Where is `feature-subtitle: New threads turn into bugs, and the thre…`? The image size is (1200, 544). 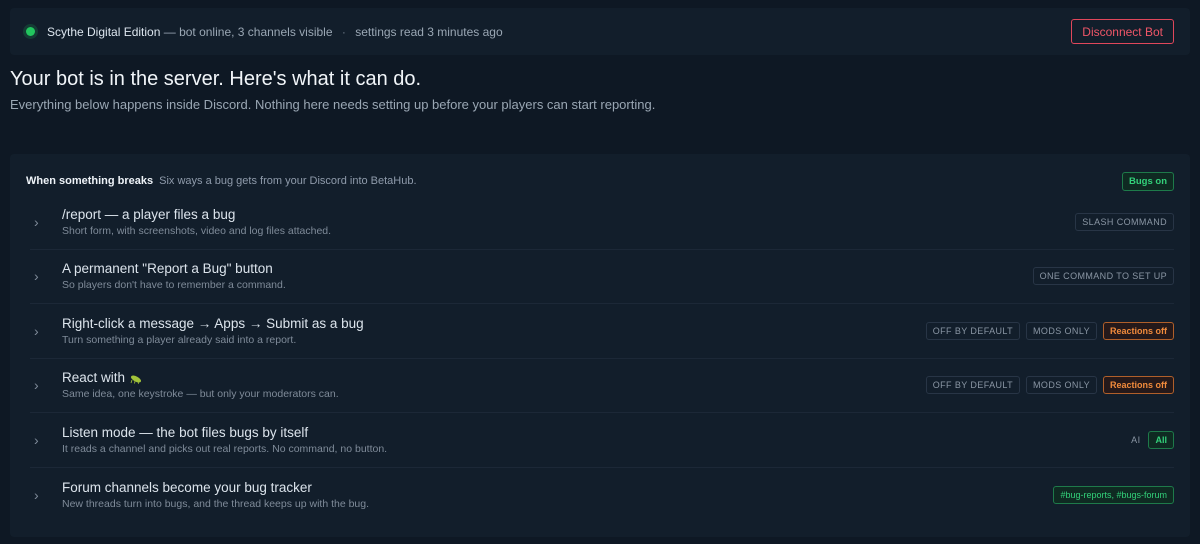
feature-subtitle: New threads turn into bugs, and the thre… is located at coordinates (216, 503).